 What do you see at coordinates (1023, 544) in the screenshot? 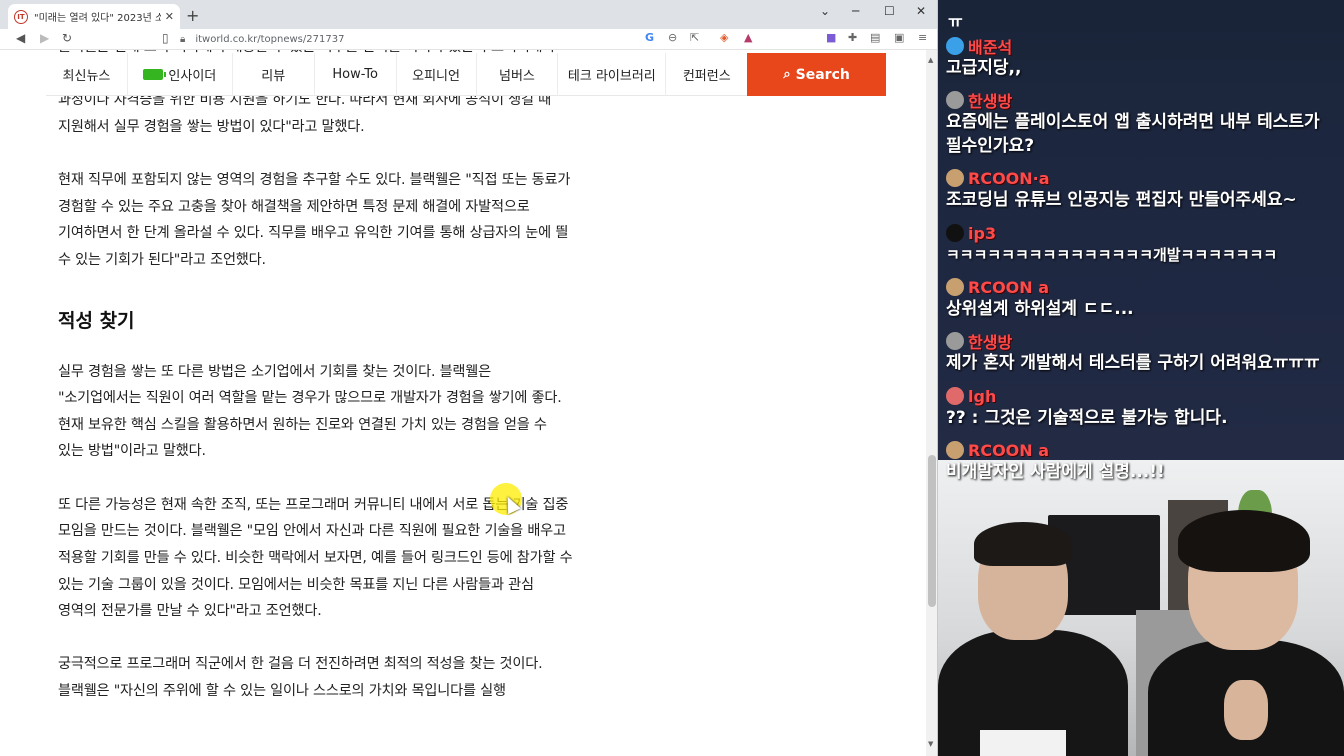
I see `streamer-left-hair` at bounding box center [1023, 544].